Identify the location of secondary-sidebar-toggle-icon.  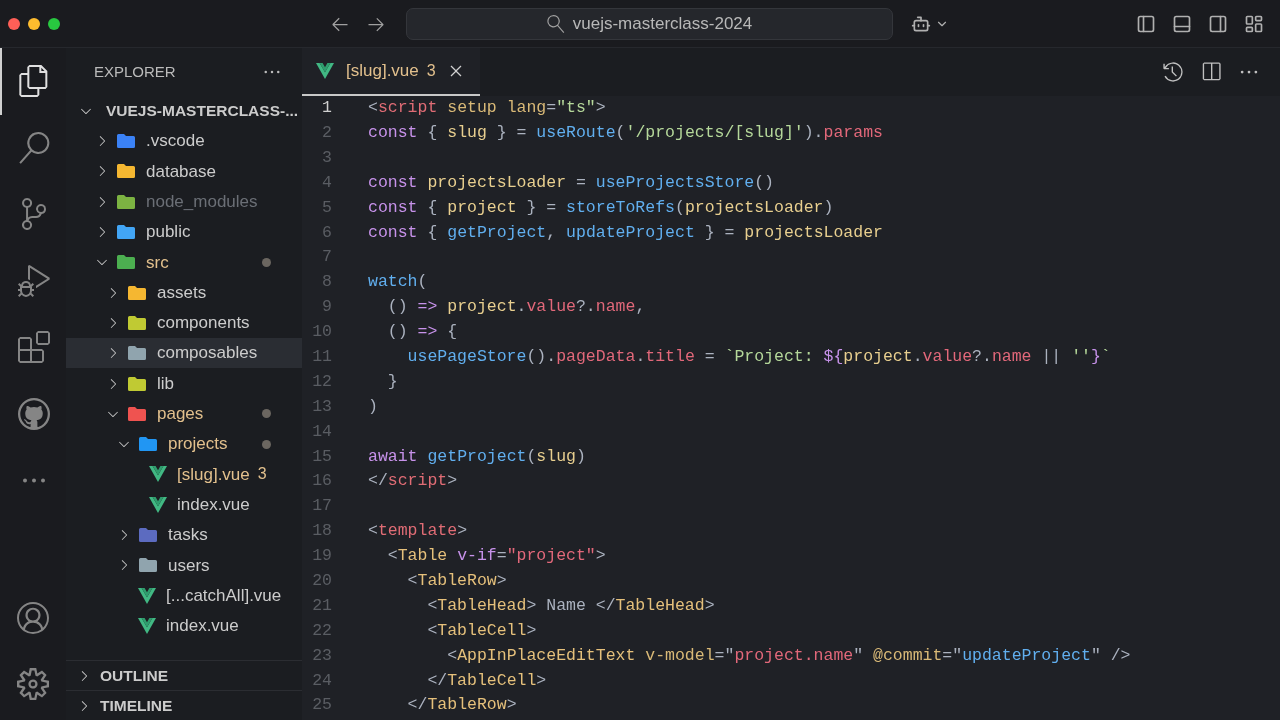
(1218, 23).